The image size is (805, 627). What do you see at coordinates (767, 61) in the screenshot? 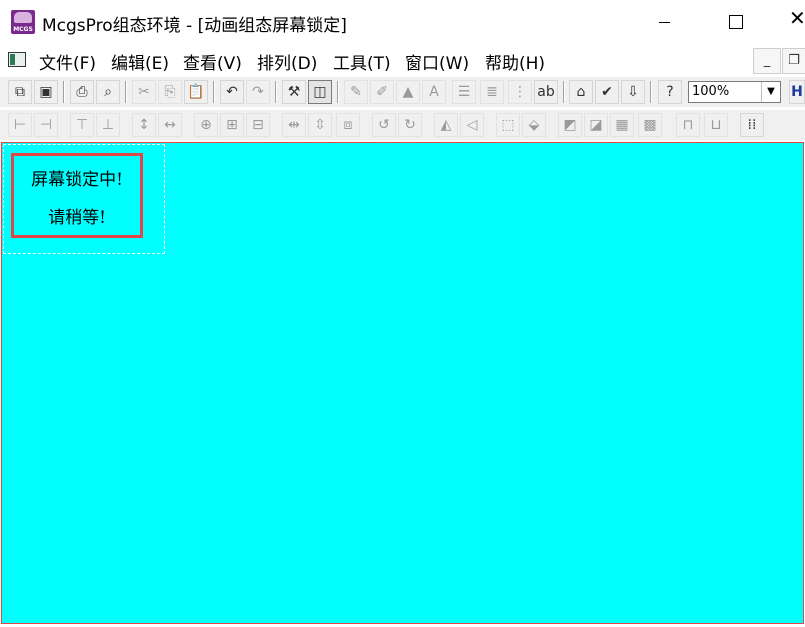
I see `mdi-minimize-button: _` at bounding box center [767, 61].